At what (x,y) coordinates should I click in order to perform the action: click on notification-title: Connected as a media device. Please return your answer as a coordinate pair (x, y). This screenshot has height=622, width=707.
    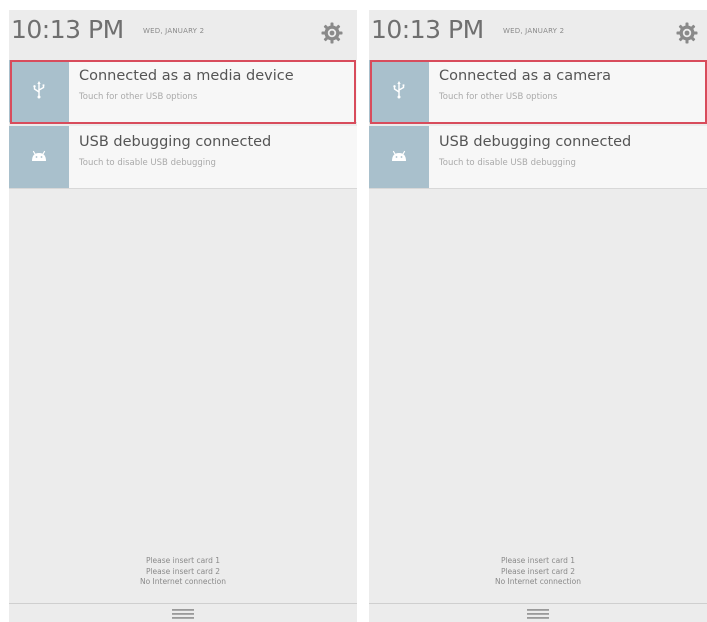
    Looking at the image, I should click on (186, 76).